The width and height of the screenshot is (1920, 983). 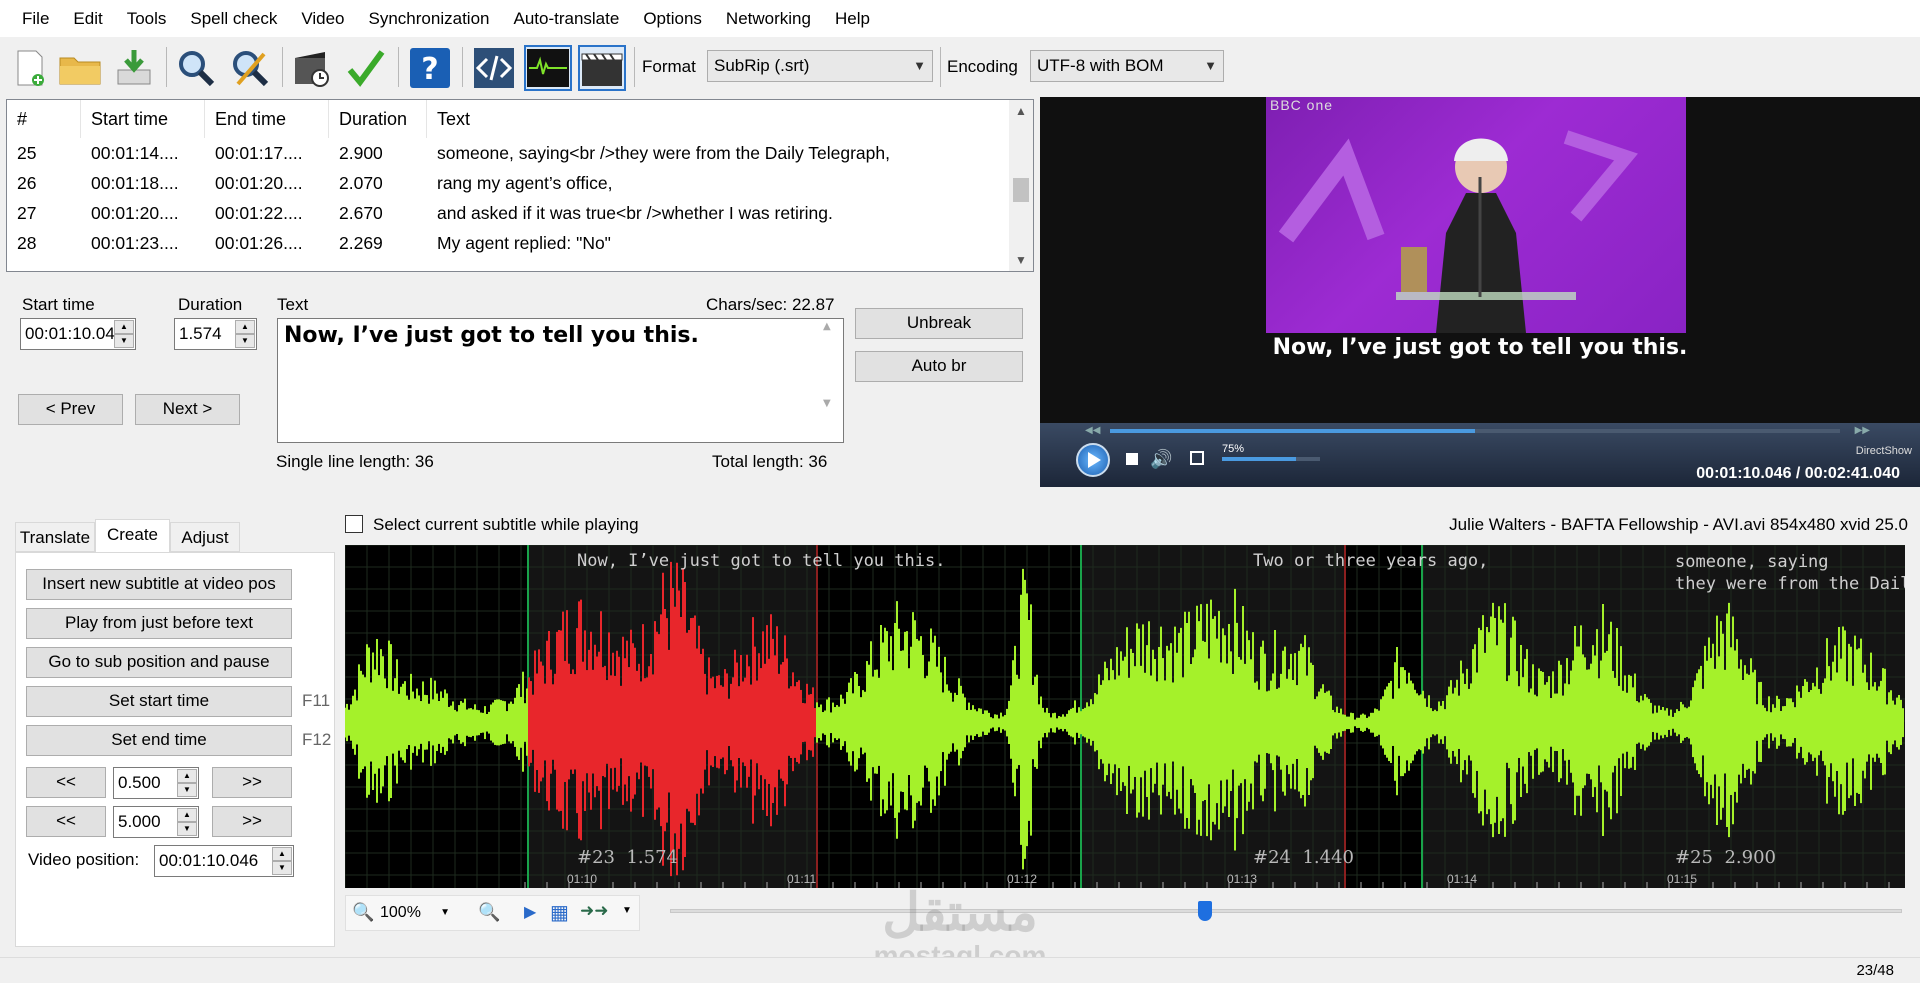 I want to click on zoom-out-icon: 🔍, so click(x=363, y=912).